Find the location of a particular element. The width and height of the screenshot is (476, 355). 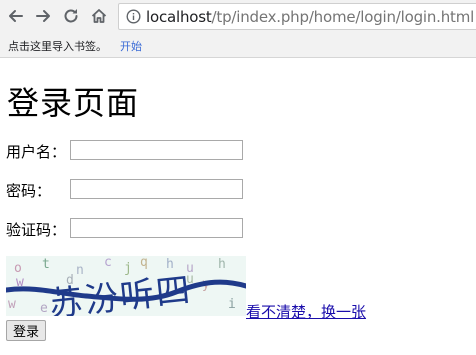

password-label: 密码： is located at coordinates (29, 191).